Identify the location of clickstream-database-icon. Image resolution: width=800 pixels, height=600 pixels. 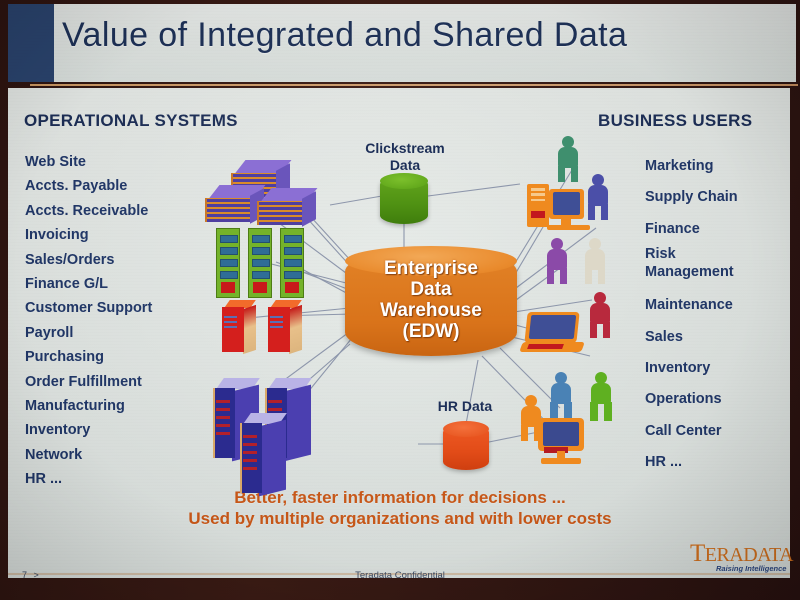
(404, 198).